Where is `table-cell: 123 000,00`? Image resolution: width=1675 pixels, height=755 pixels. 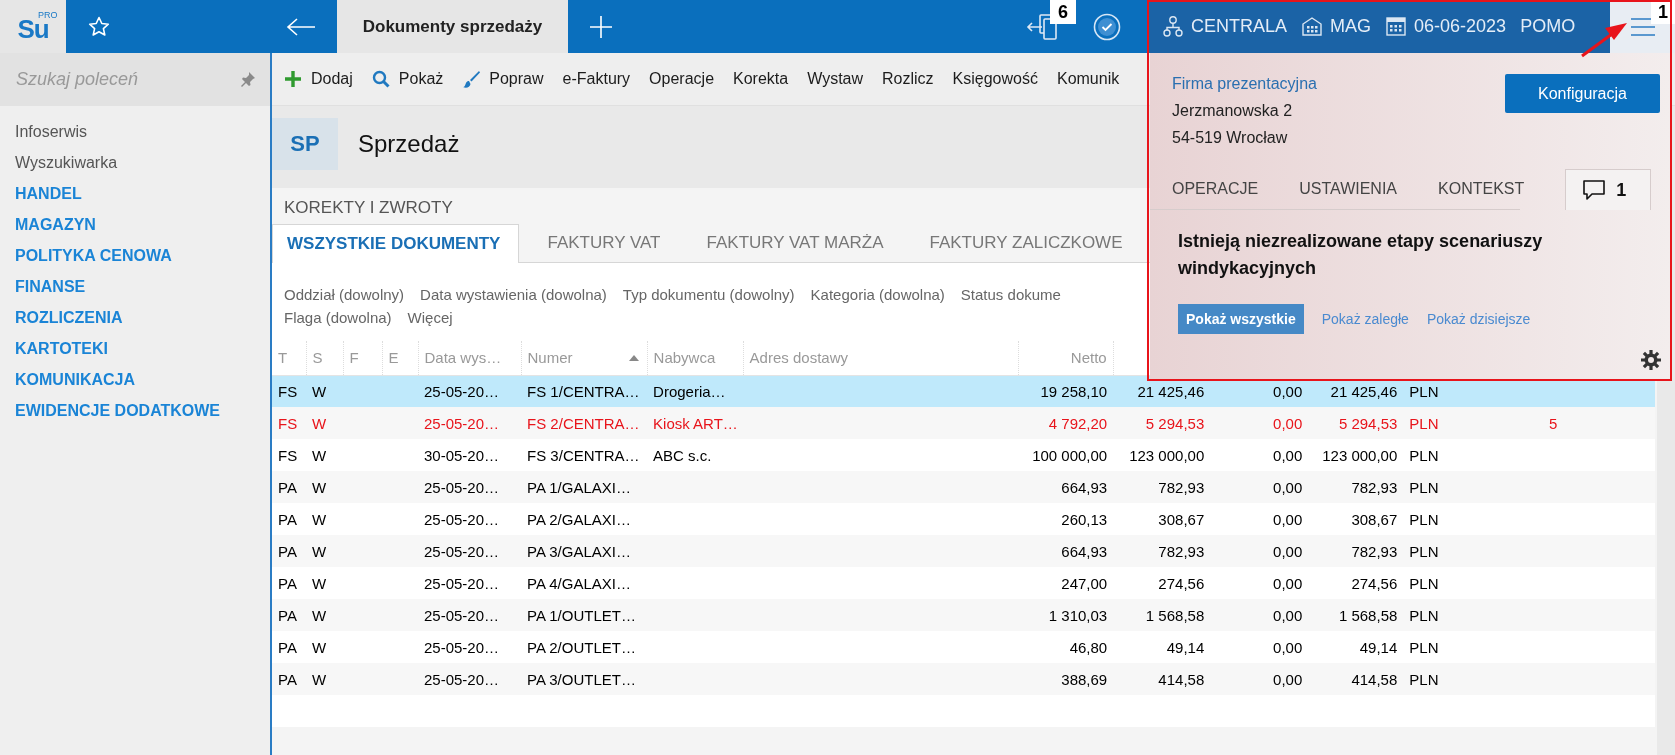
table-cell: 123 000,00 is located at coordinates (1356, 455).